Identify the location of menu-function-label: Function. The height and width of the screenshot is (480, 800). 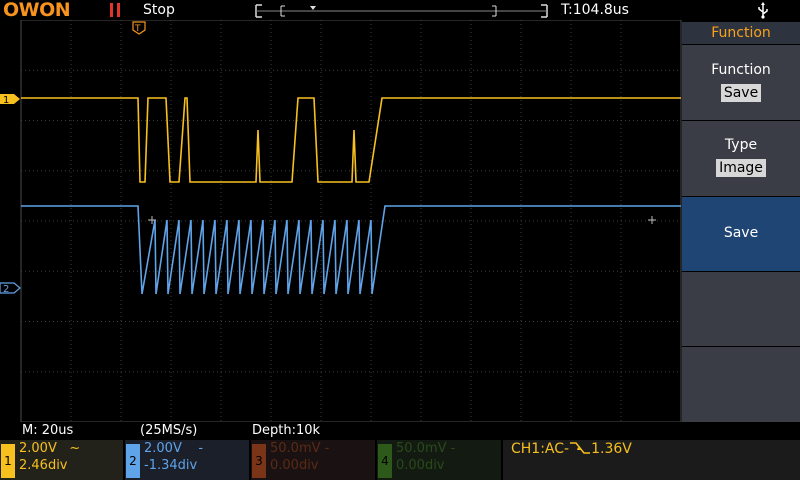
(741, 70).